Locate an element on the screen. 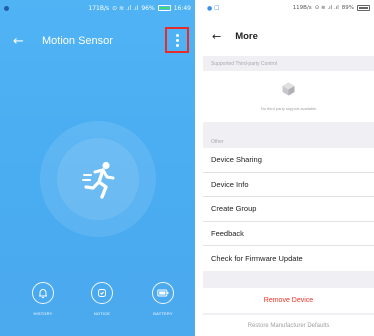  network-speed: 171B/s is located at coordinates (99, 8).